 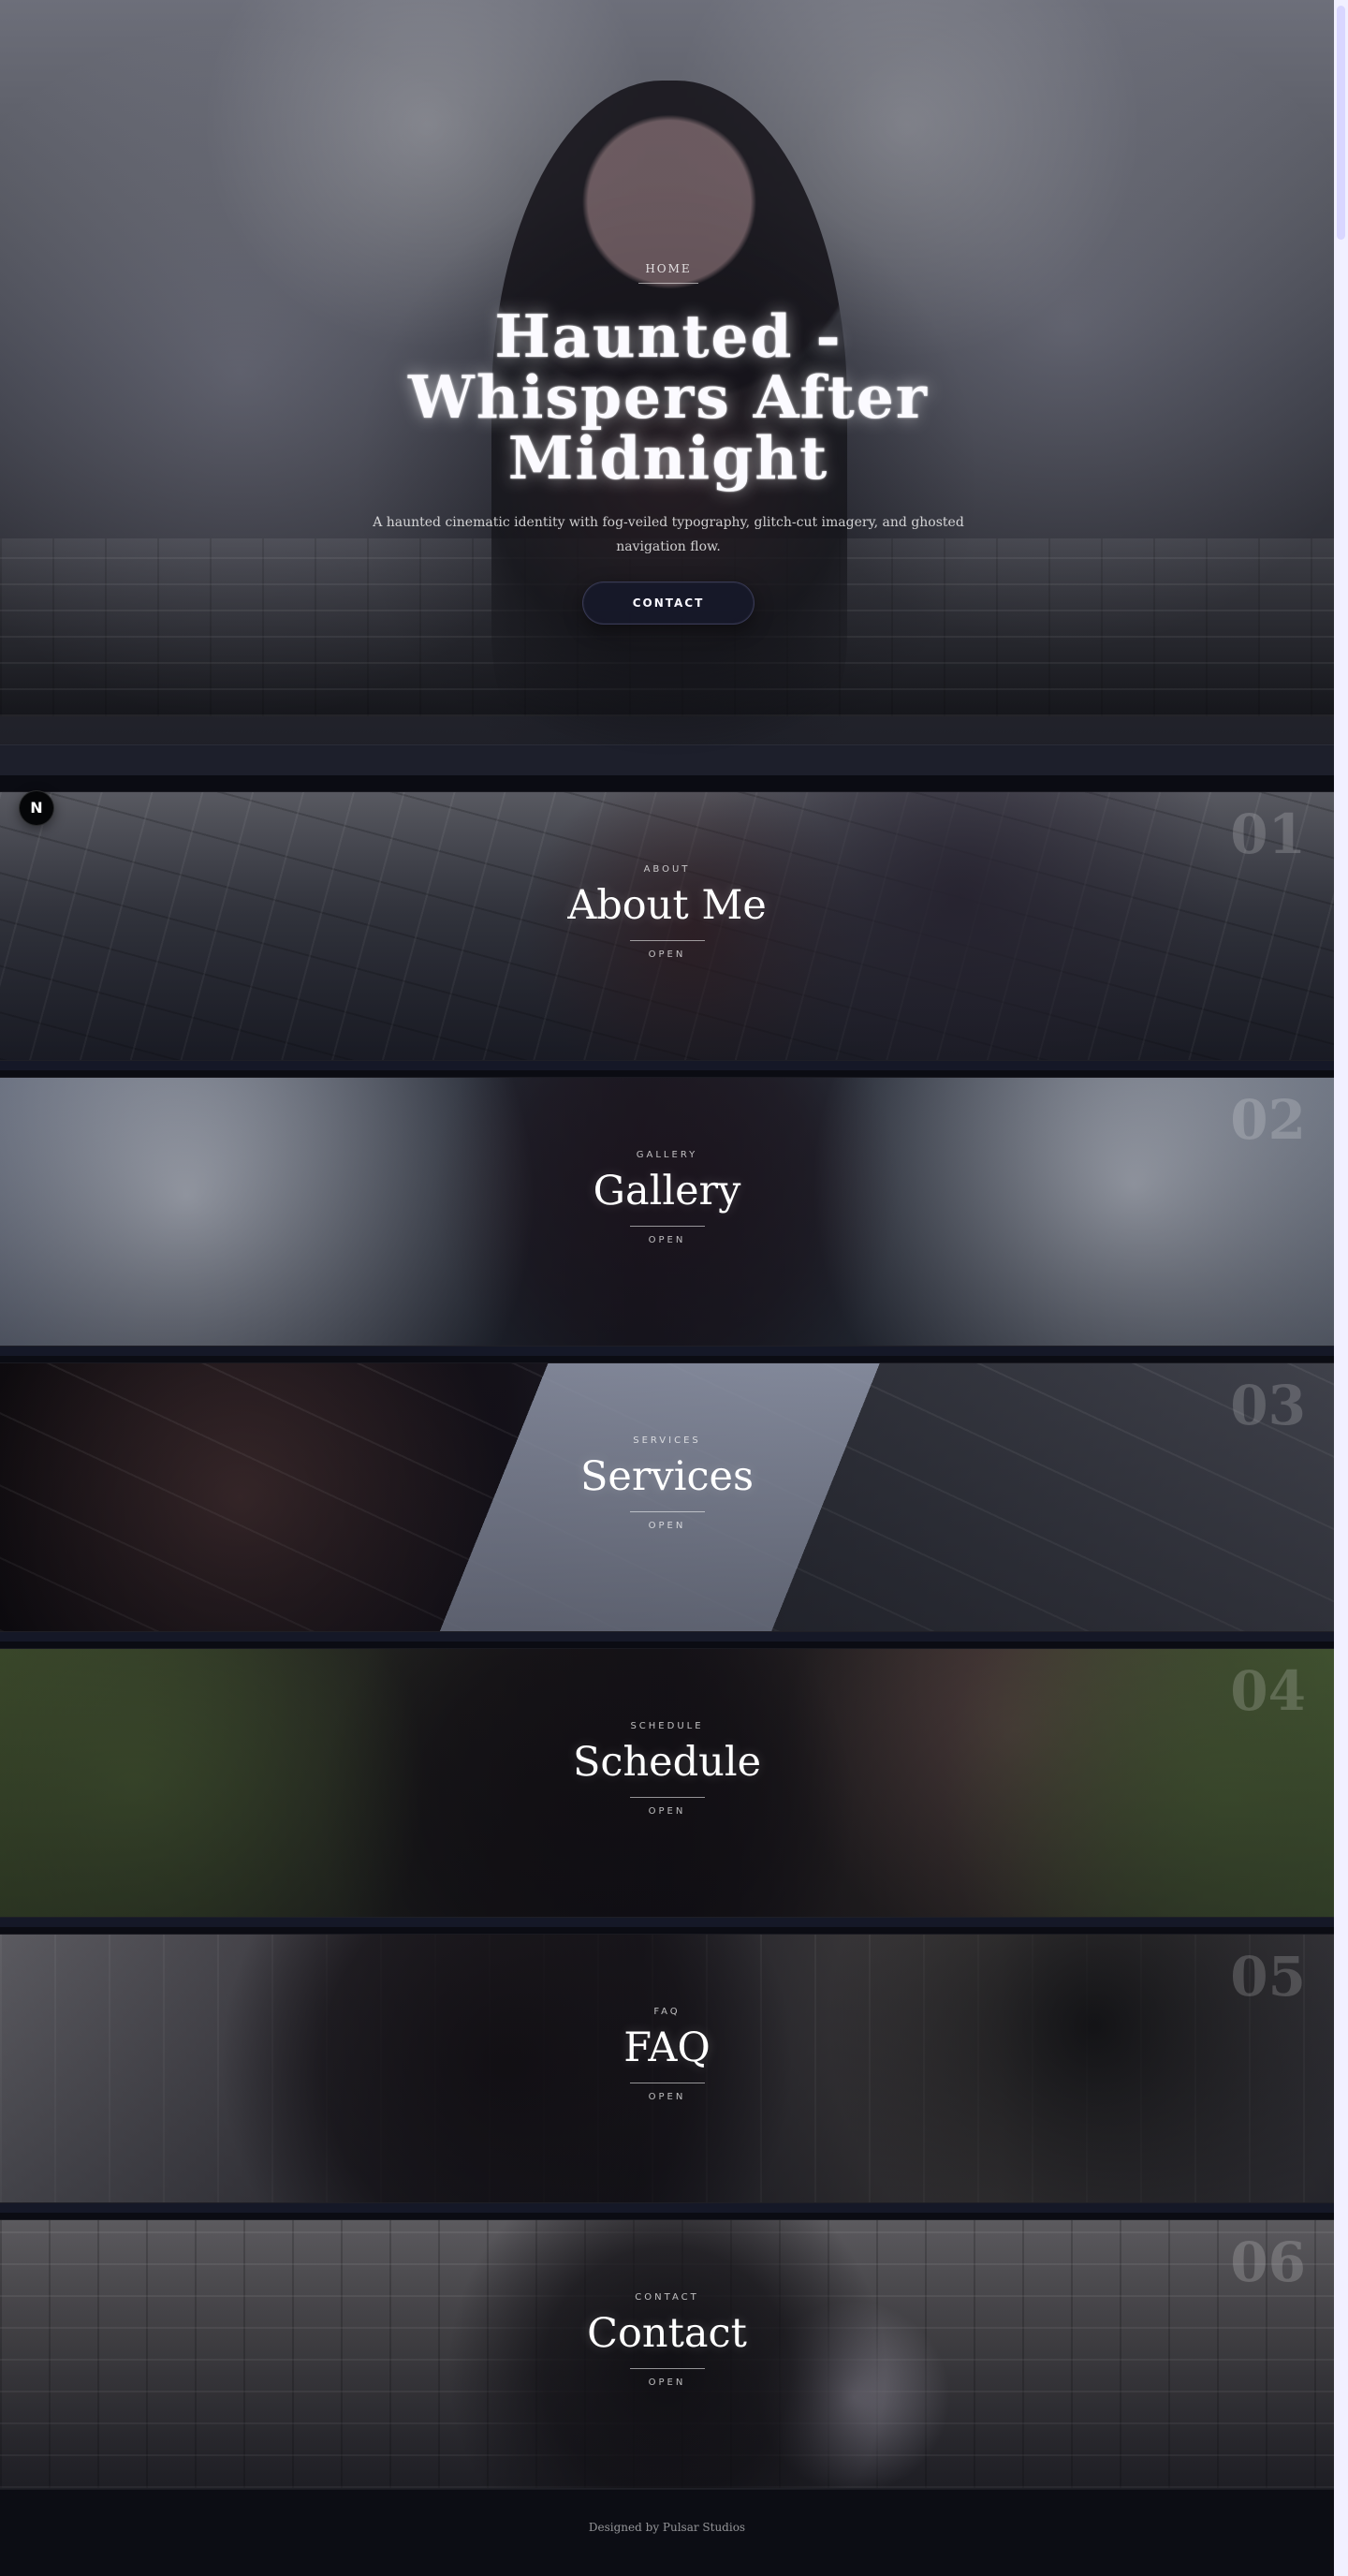 I want to click on section-about: 01 ABOUT About Me OPEN, so click(x=667, y=926).